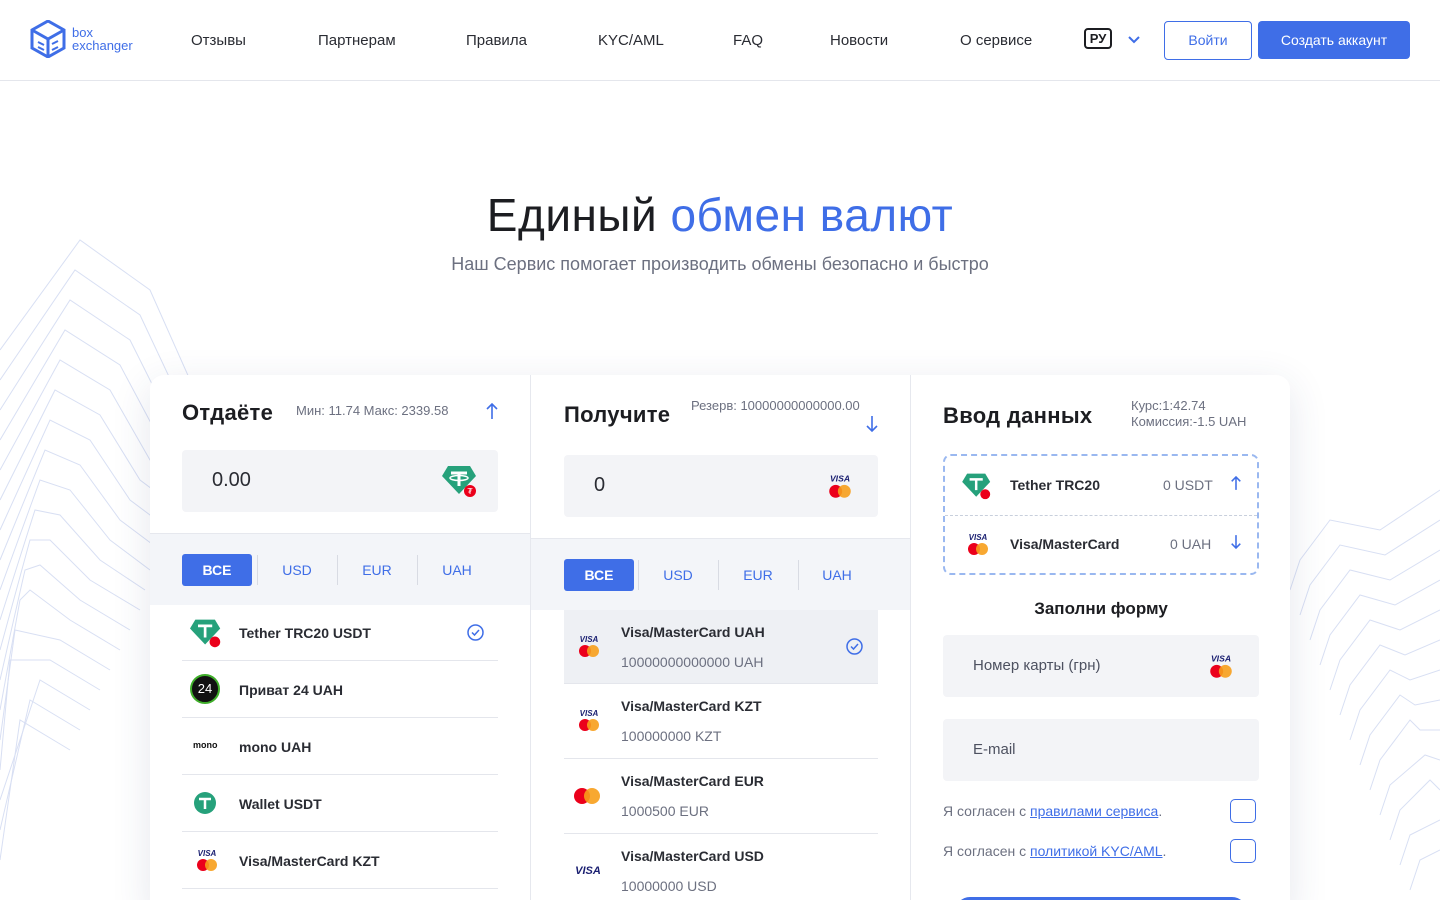 This screenshot has height=900, width=1440. What do you see at coordinates (837, 575) in the screenshot?
I see `receive-tab-uah: UAH` at bounding box center [837, 575].